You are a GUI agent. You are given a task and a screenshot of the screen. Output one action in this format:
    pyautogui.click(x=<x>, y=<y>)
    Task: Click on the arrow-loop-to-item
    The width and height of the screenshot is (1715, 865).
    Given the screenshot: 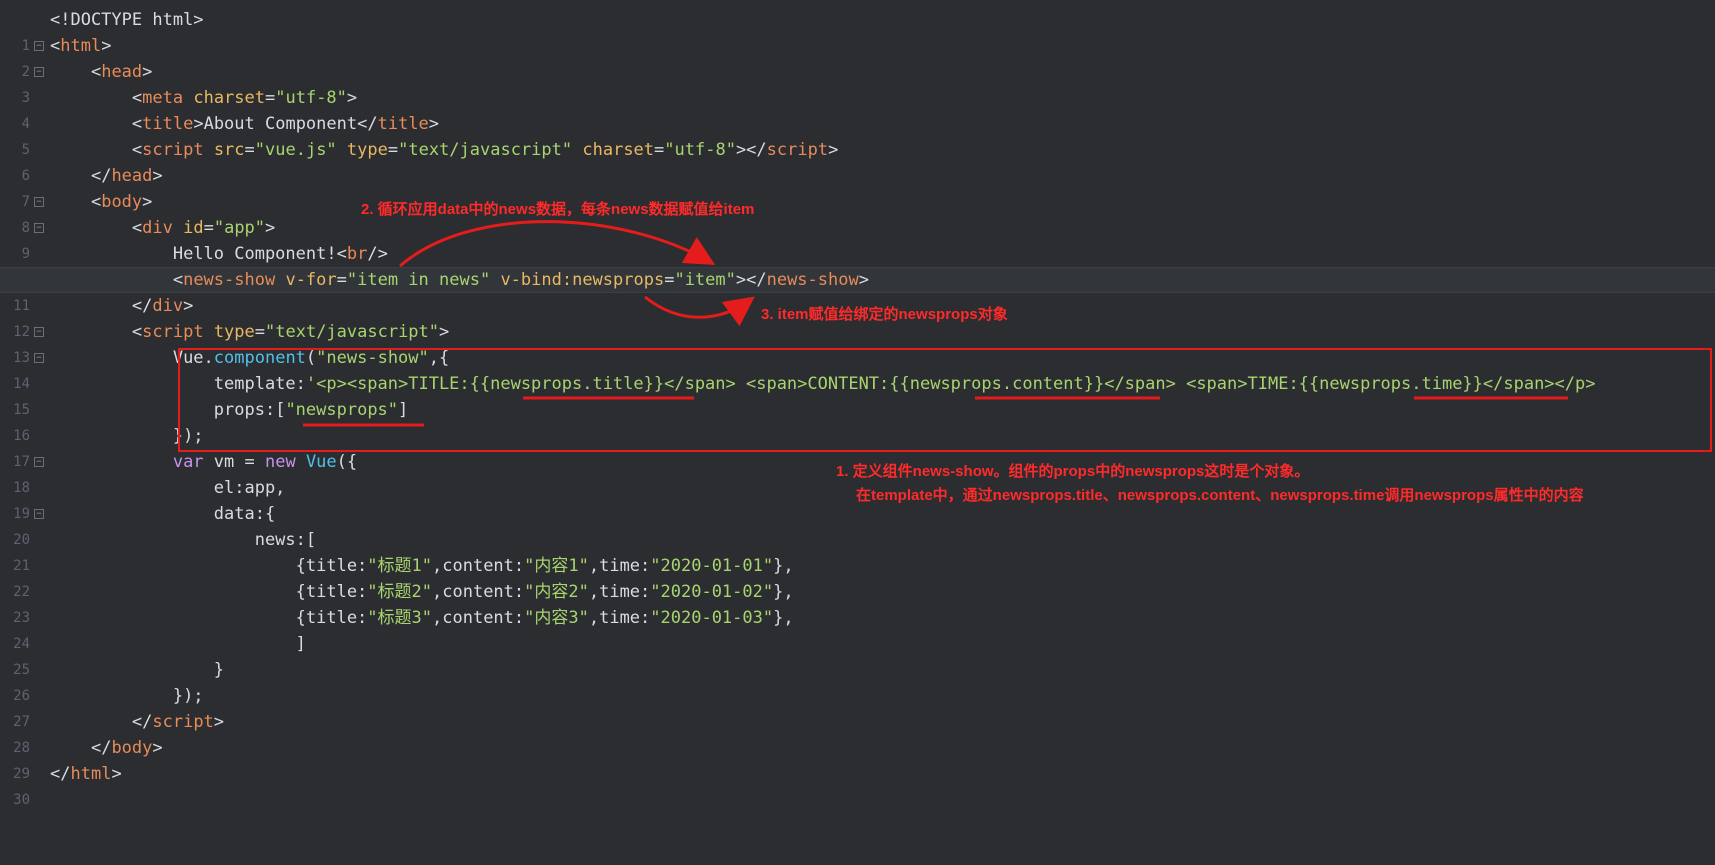 What is the action you would take?
    pyautogui.click(x=557, y=244)
    